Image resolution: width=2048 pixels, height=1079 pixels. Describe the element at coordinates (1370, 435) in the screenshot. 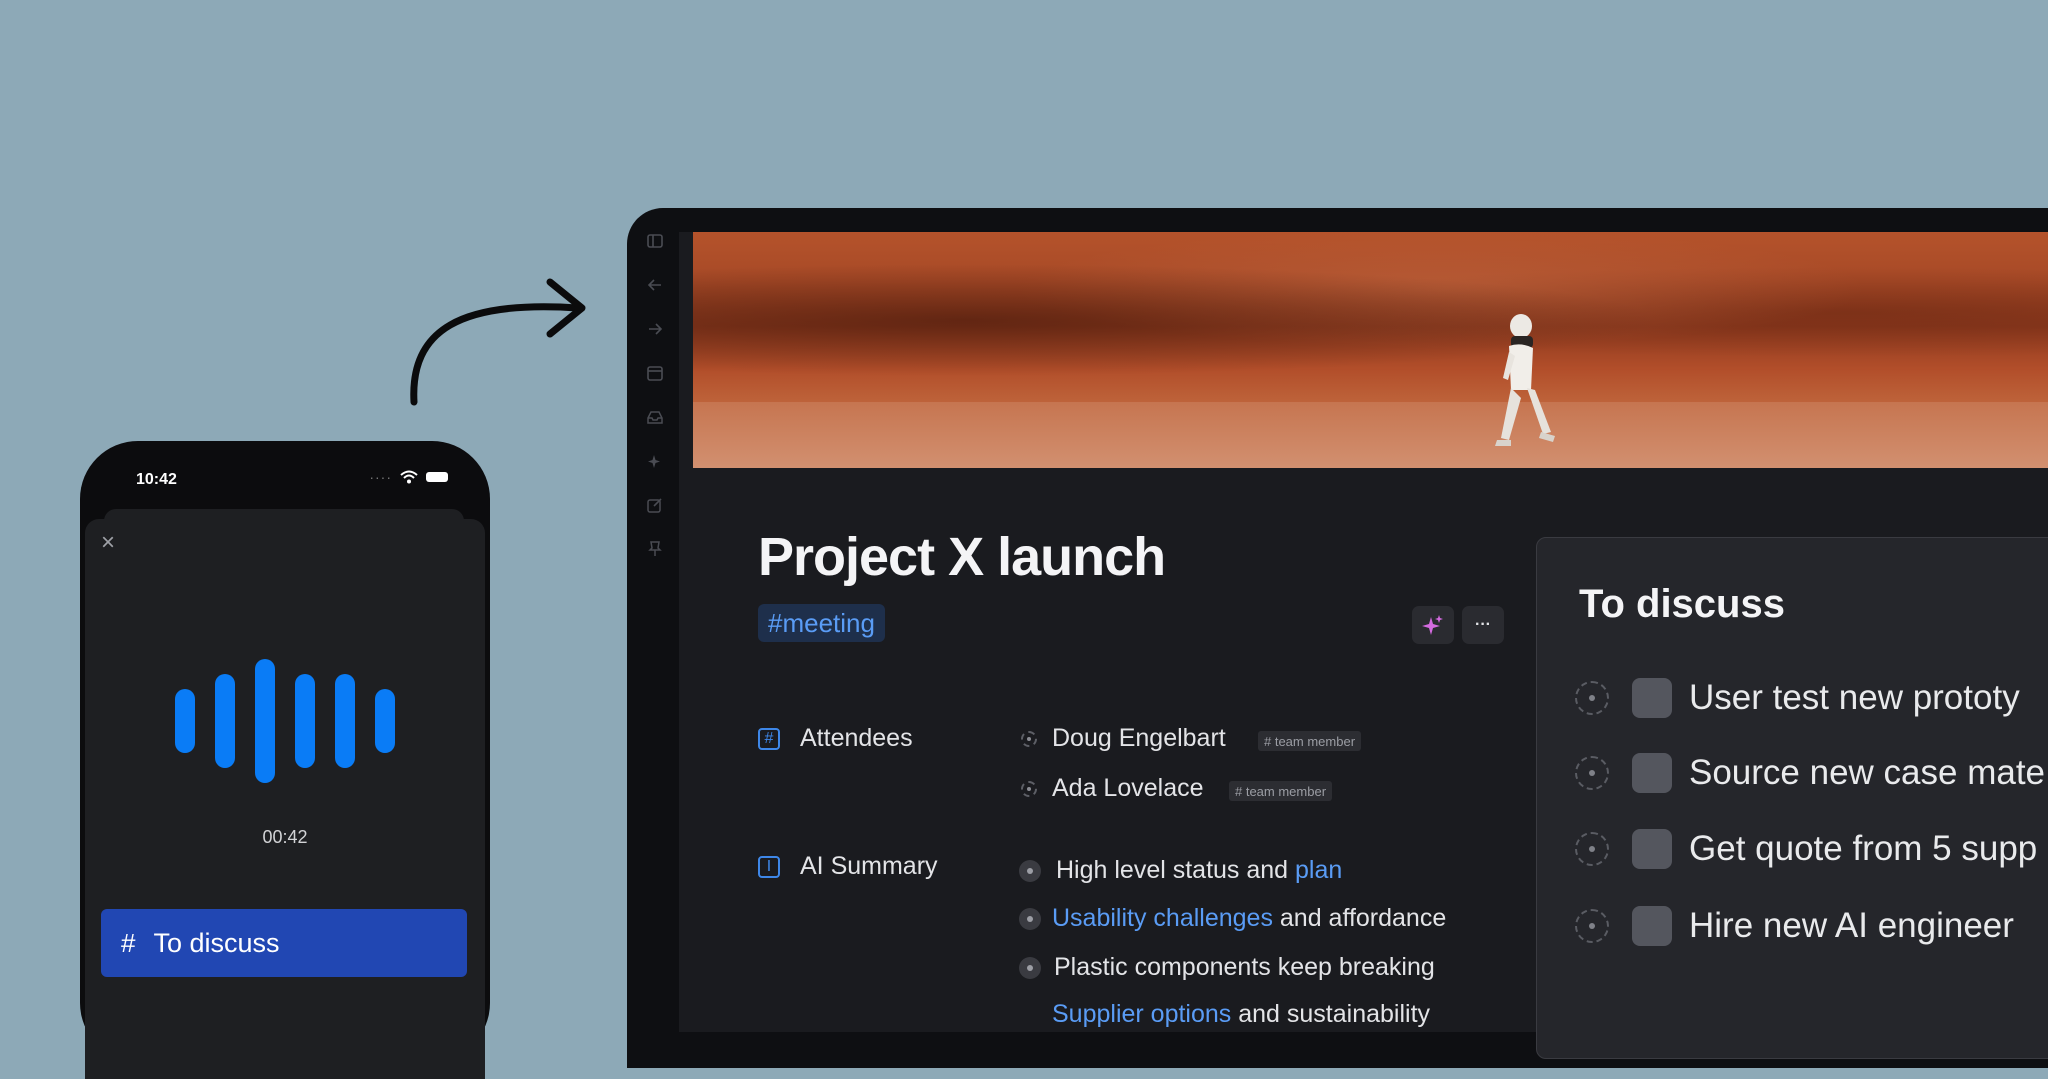

I see `cover-ground` at that location.